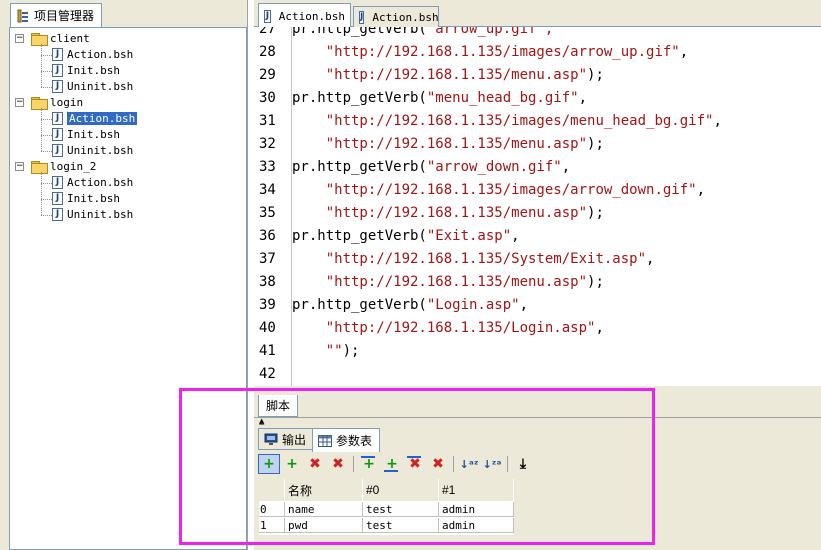 Image resolution: width=821 pixels, height=550 pixels. I want to click on monitor-icon, so click(271, 439).